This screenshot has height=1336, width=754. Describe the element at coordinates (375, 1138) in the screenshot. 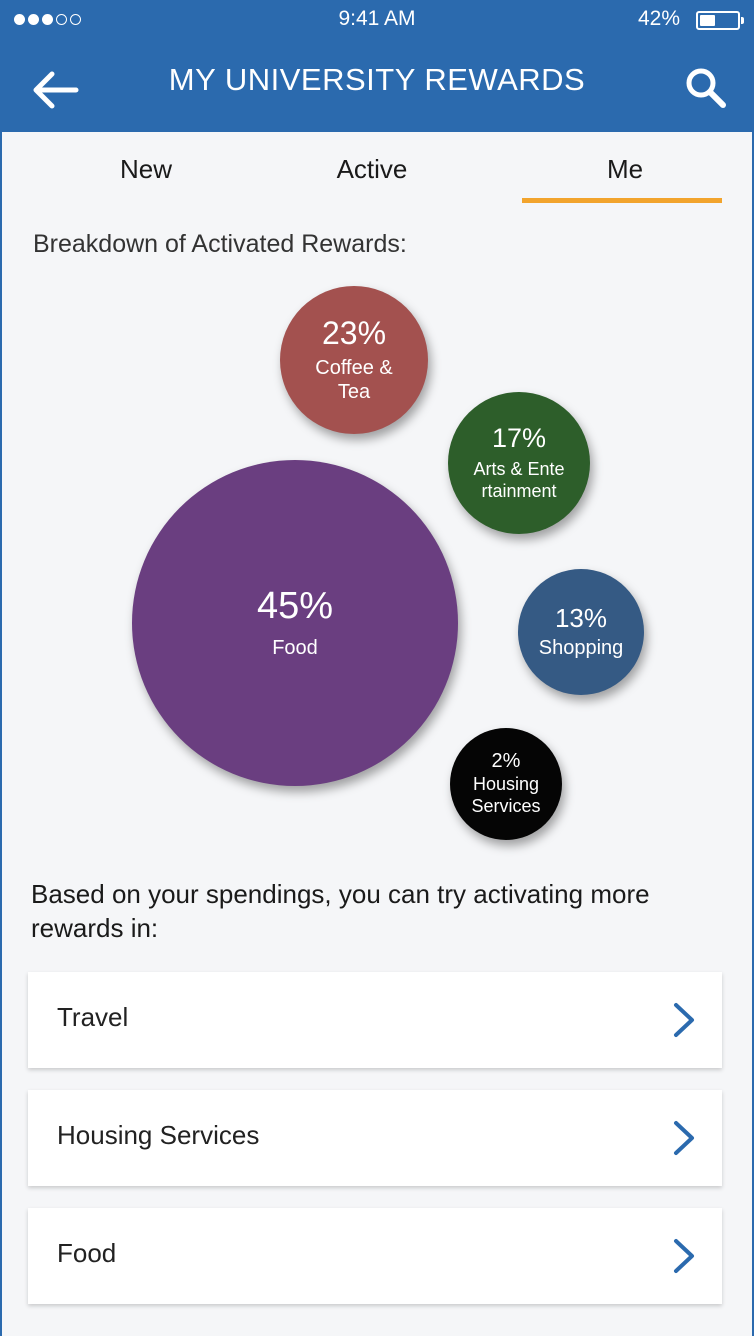

I see `suggestion-item-housing-services: Housing Services` at that location.